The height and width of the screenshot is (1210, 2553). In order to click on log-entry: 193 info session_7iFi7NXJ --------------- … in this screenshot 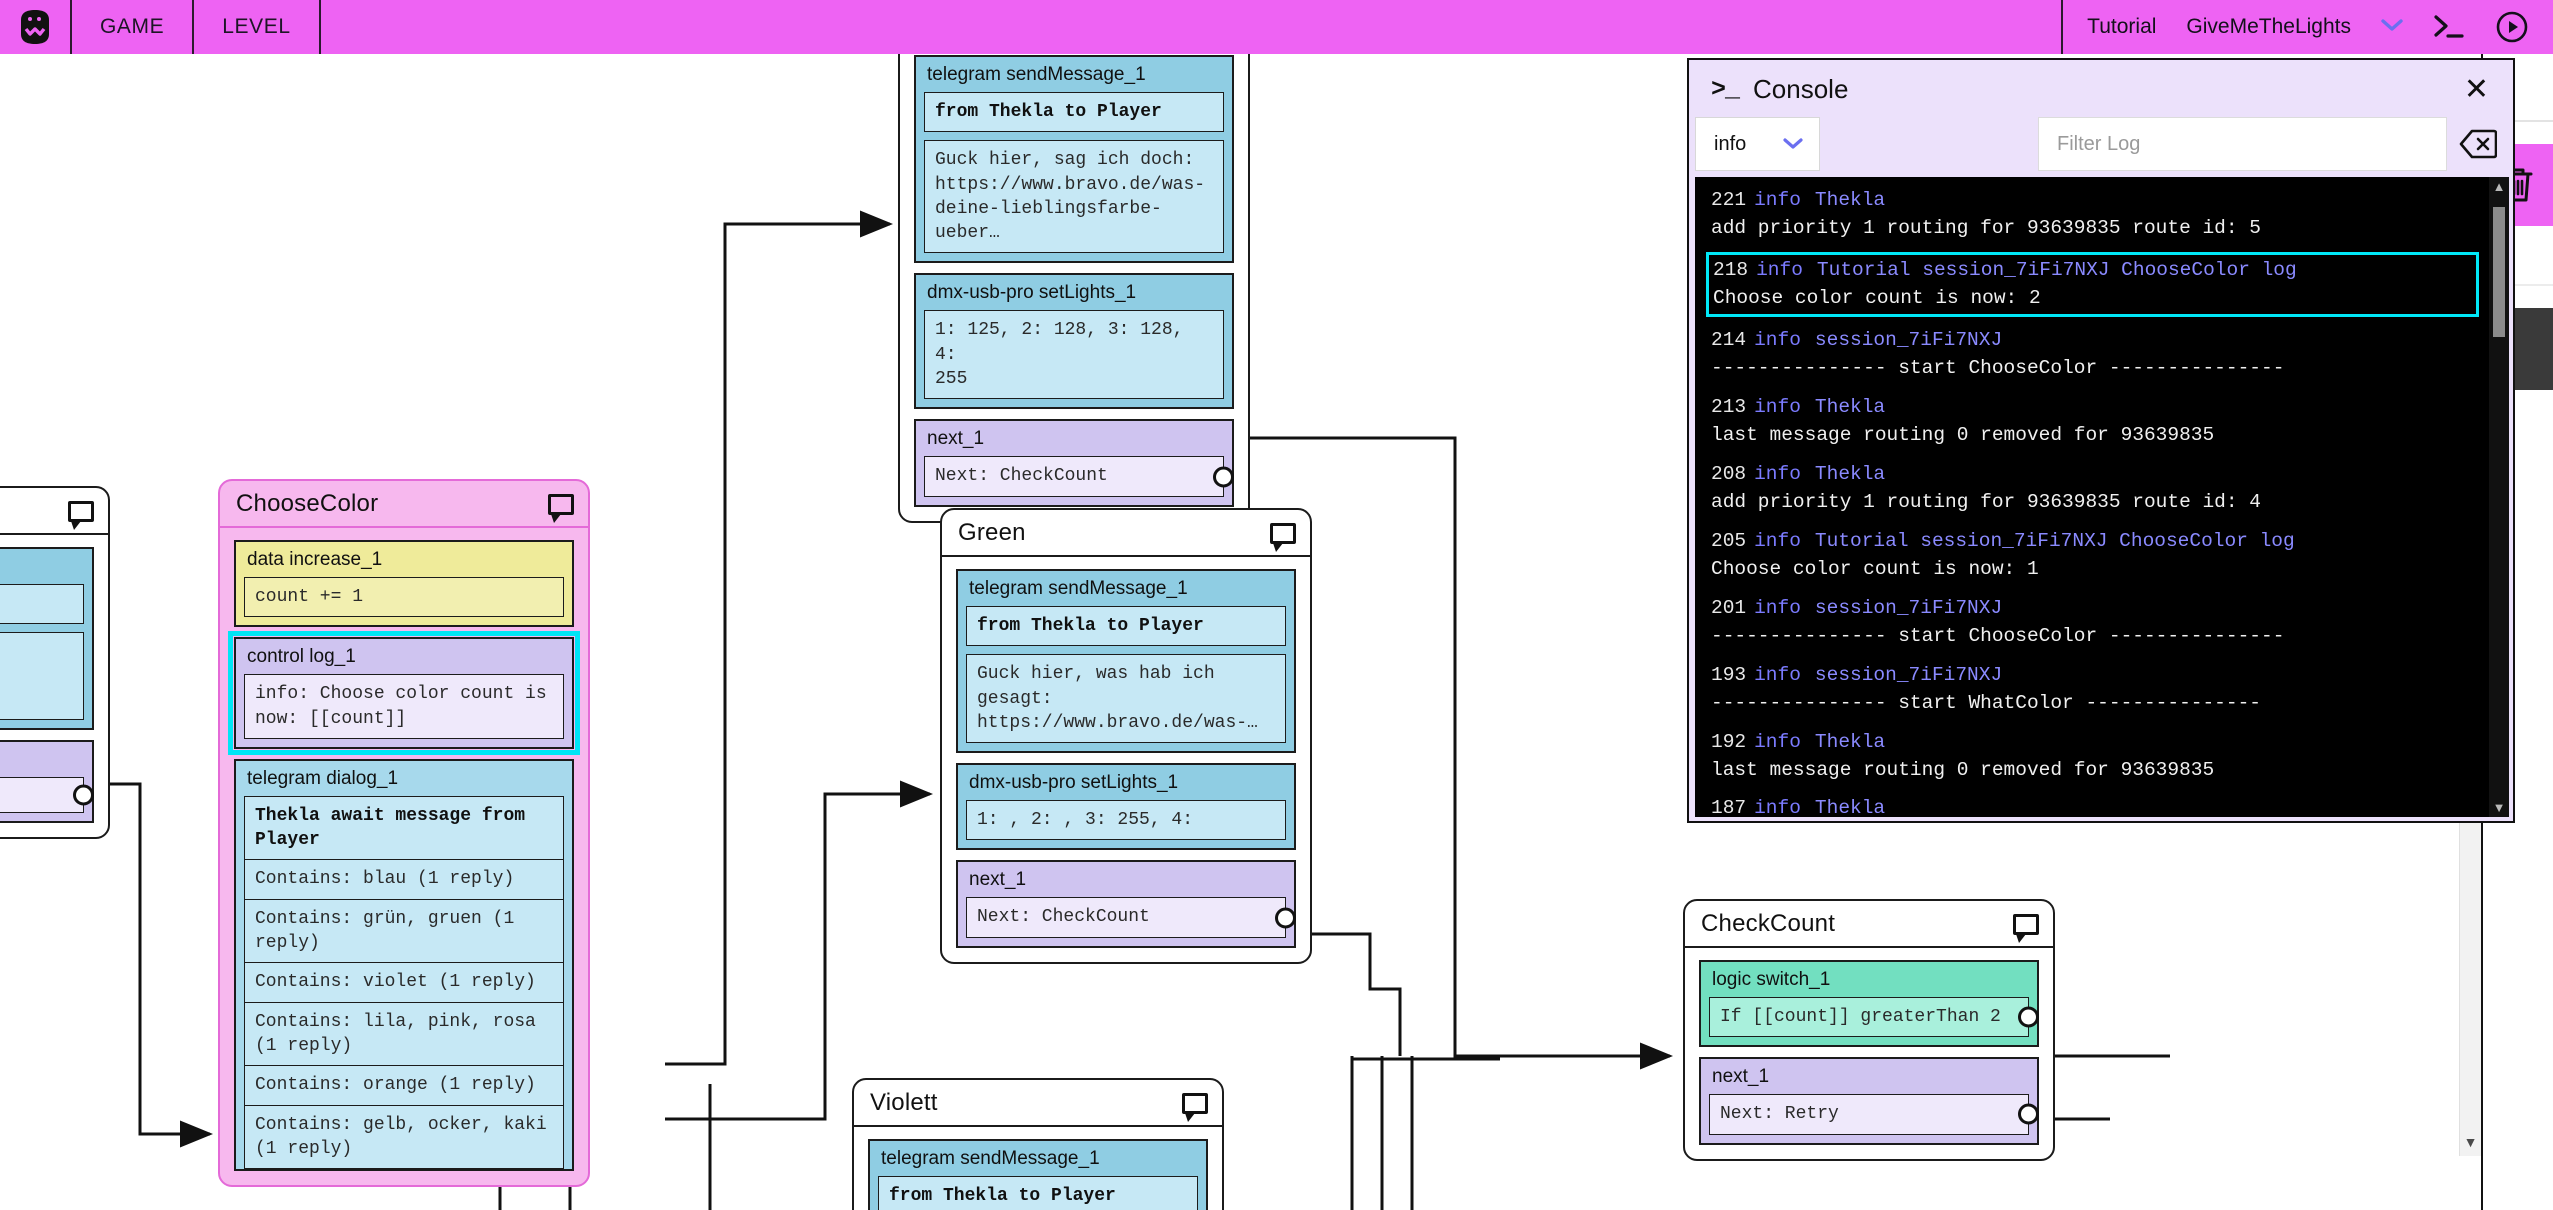, I will do `click(2094, 689)`.